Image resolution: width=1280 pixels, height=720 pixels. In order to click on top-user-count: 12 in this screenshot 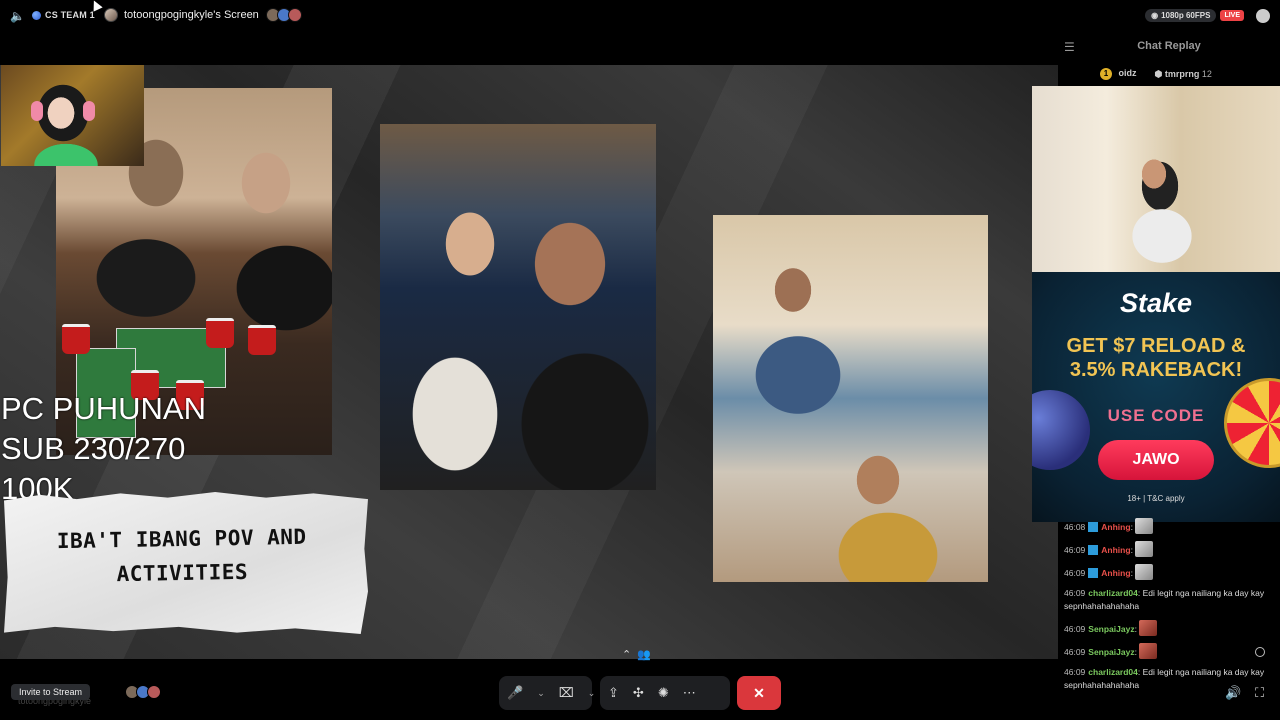, I will do `click(1206, 73)`.